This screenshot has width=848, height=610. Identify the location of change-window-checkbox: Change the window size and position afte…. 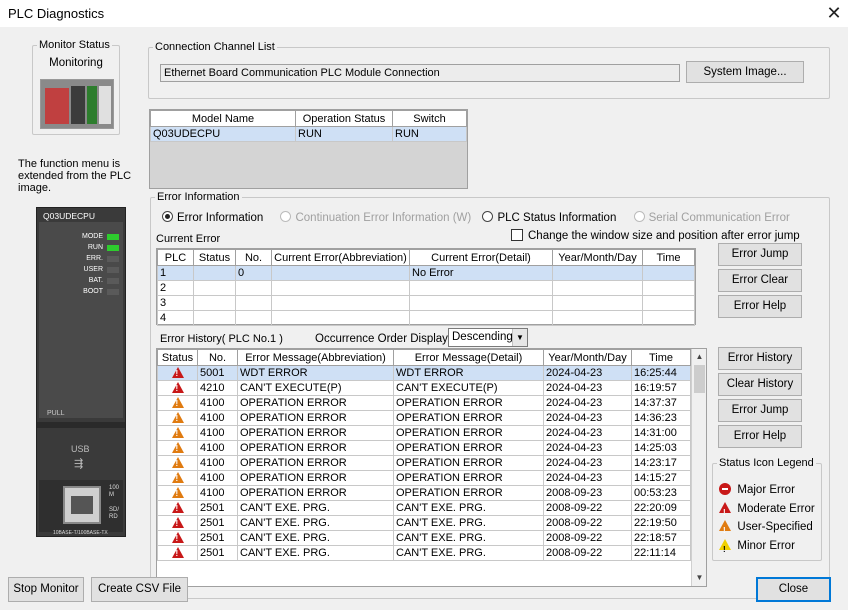
(655, 235).